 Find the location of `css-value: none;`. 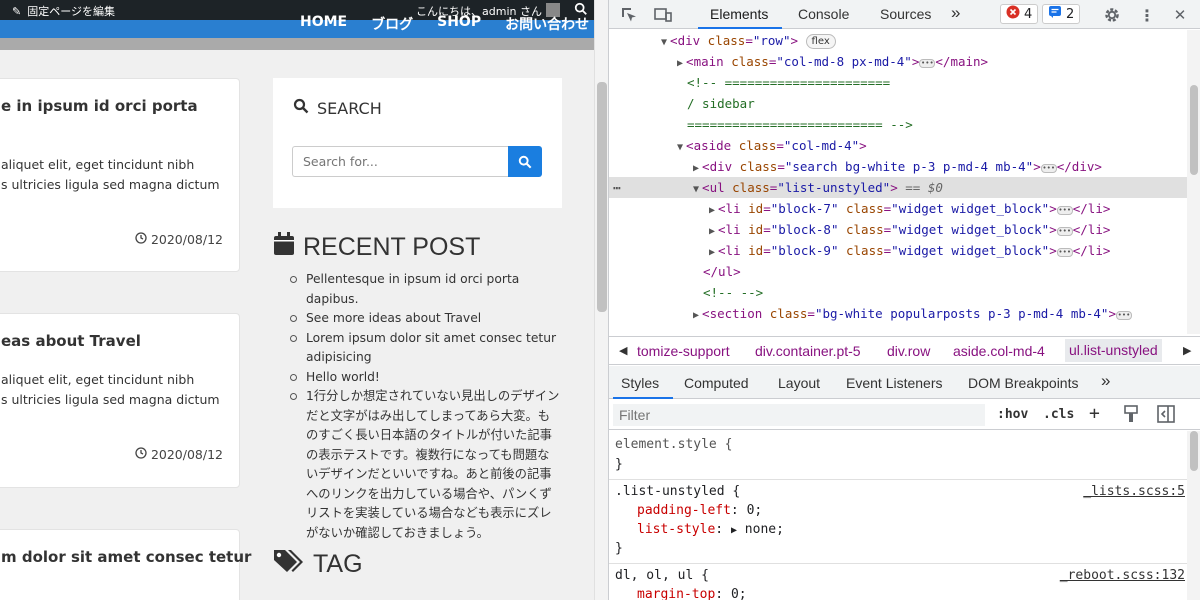

css-value: none; is located at coordinates (764, 529).